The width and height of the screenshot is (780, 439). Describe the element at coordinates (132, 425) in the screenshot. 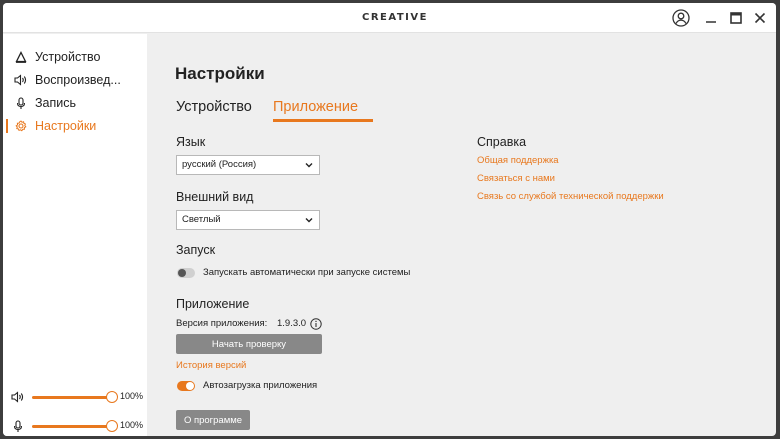

I see `record-volume-value: 100%` at that location.